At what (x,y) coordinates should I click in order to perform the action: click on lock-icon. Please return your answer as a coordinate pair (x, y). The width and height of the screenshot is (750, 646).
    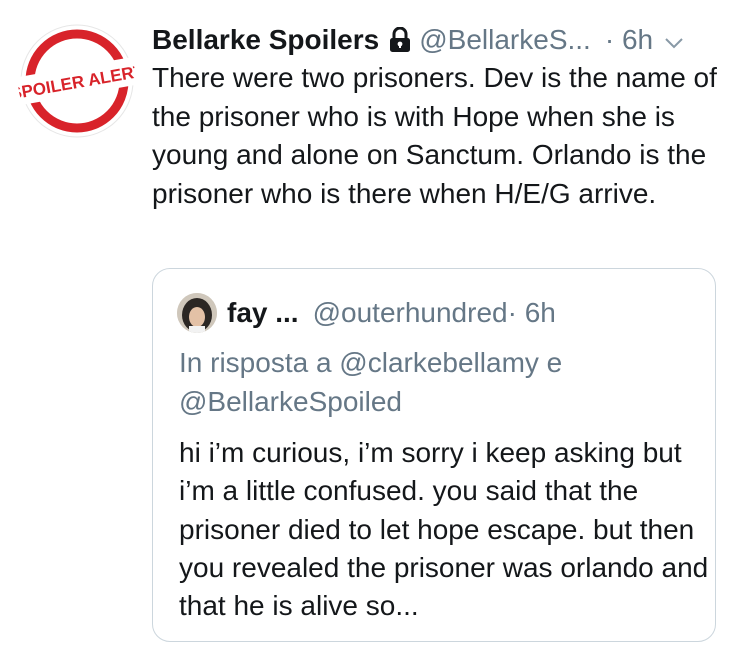
    Looking at the image, I should click on (400, 39).